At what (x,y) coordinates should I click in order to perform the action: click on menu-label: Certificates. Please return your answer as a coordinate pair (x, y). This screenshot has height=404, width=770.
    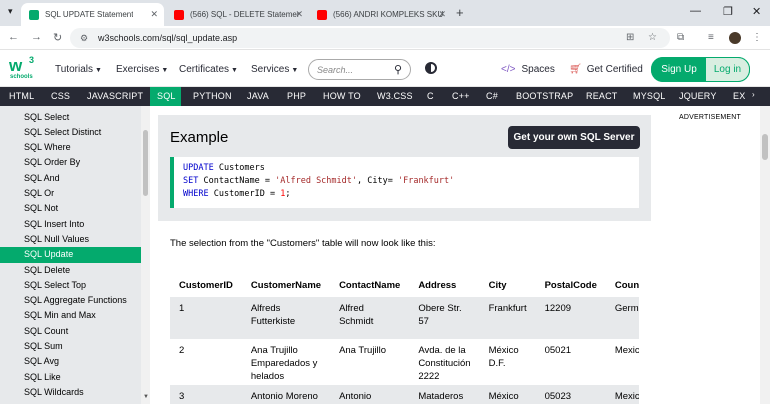
    Looking at the image, I should click on (204, 69).